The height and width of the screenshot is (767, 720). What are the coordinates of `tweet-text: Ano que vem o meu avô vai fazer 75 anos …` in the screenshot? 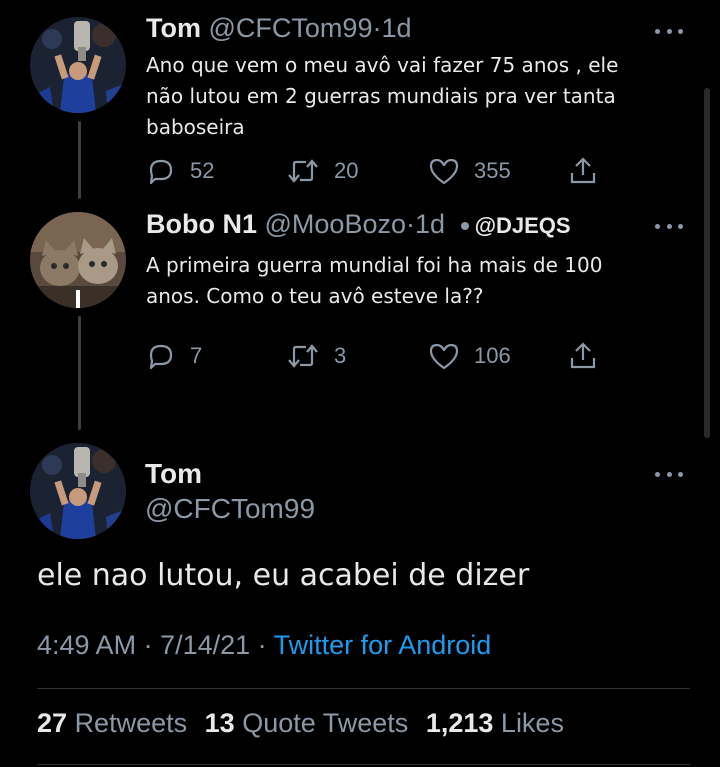 It's located at (406, 96).